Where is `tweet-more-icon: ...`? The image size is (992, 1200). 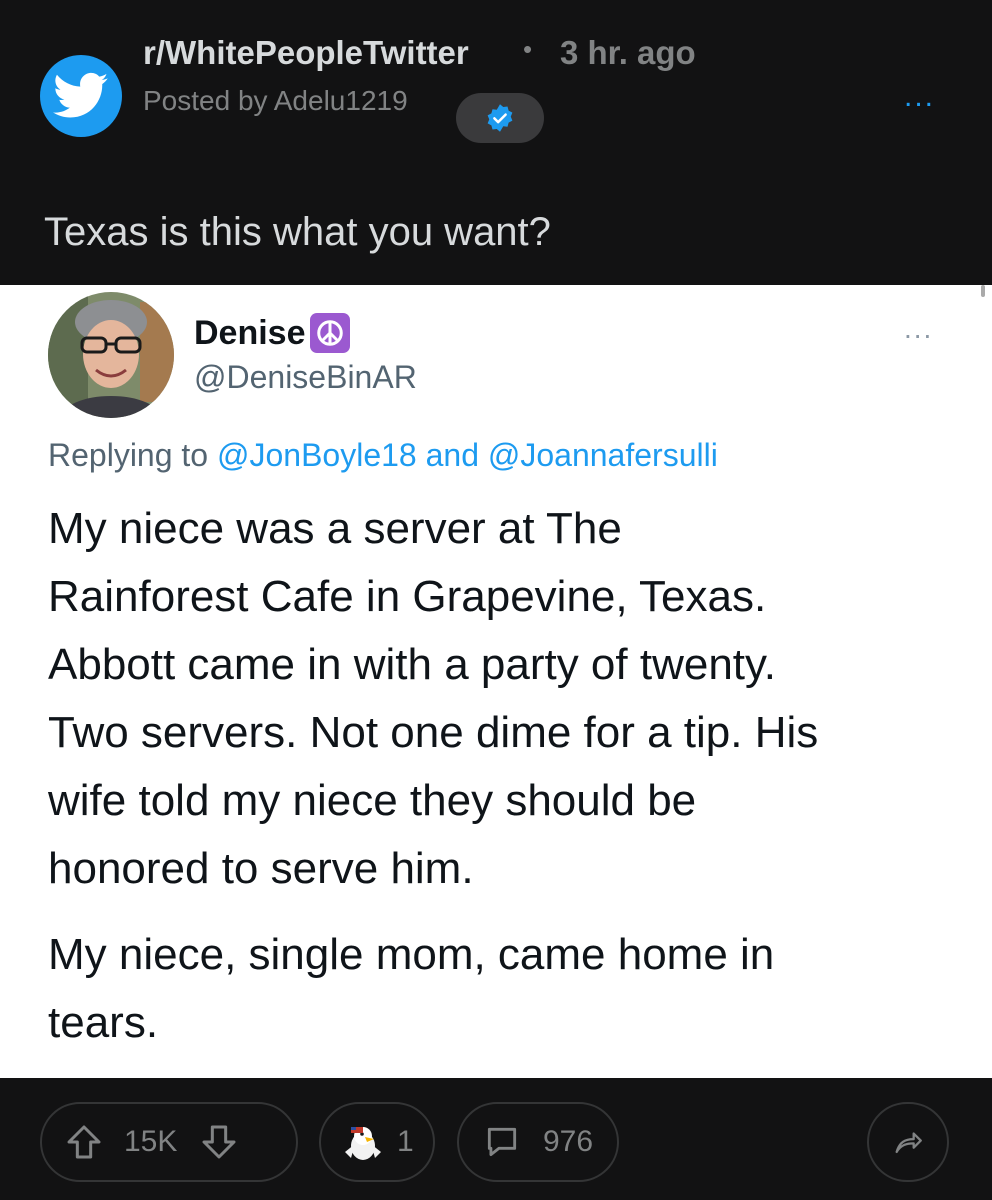 tweet-more-icon: ... is located at coordinates (918, 329).